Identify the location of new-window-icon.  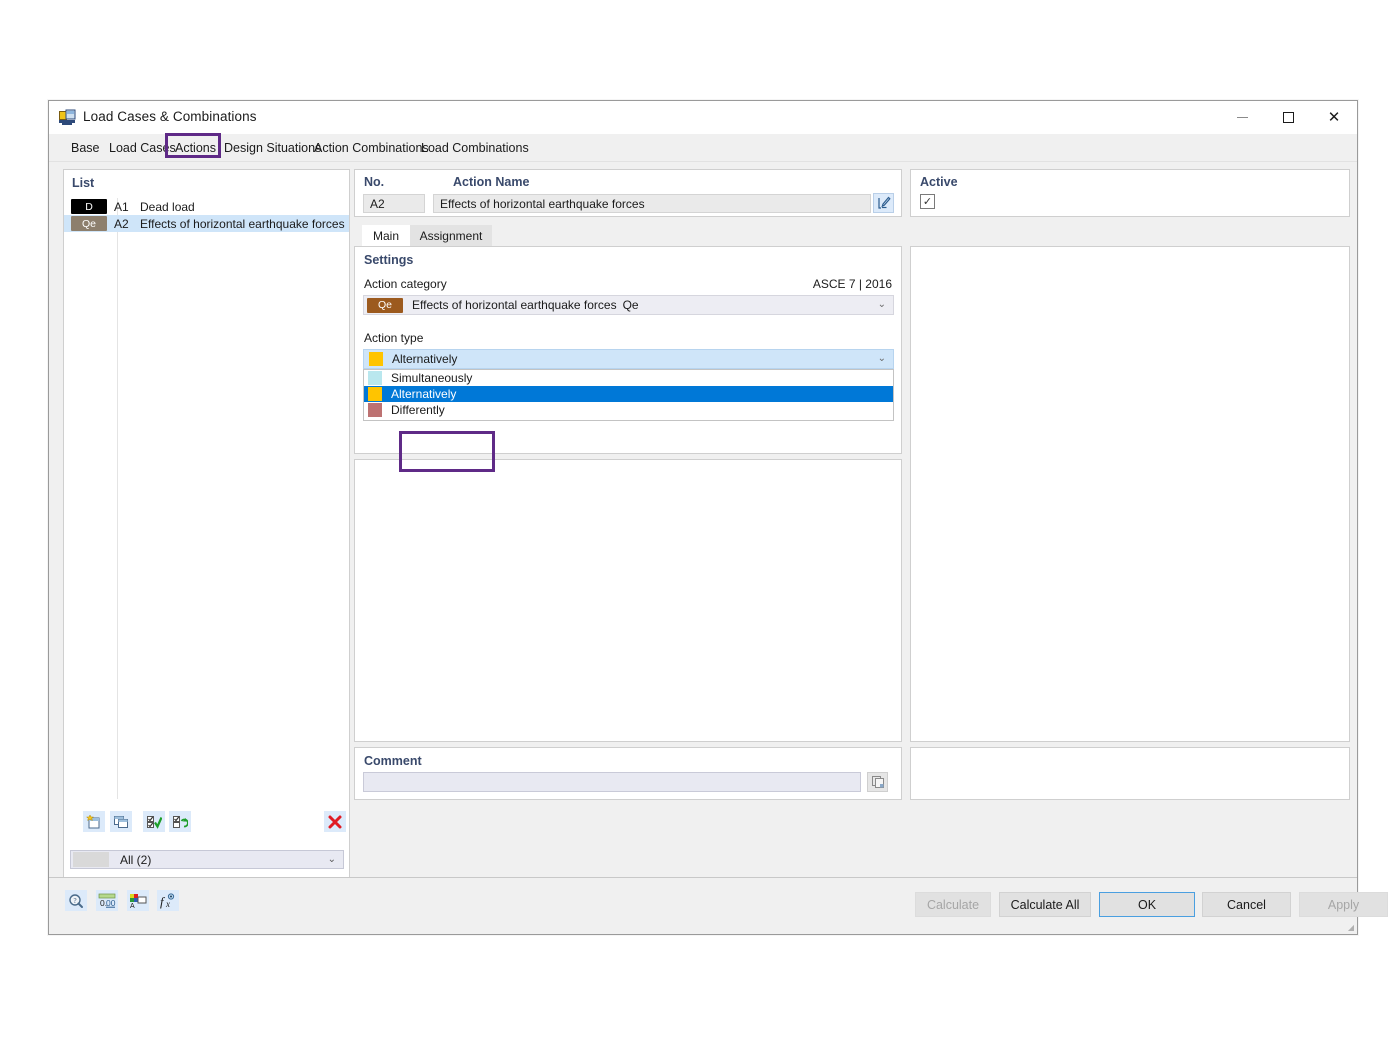
(93, 821).